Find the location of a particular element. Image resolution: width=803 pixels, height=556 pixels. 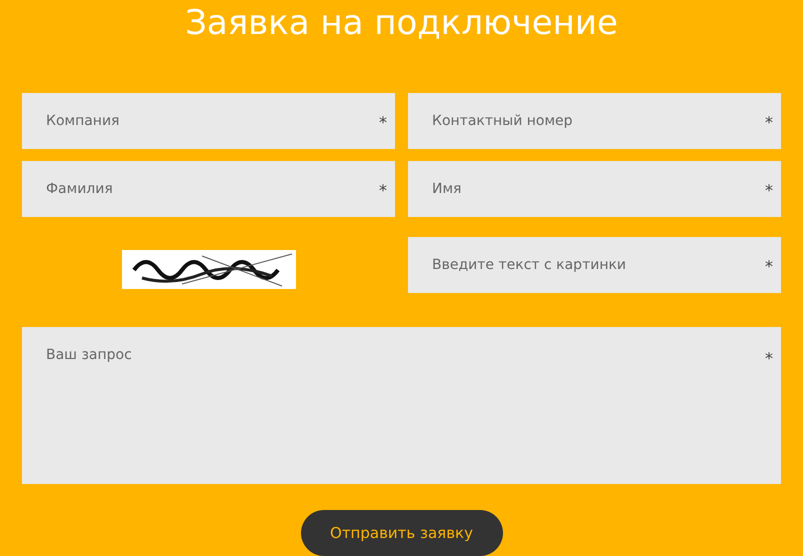

page-title: Заявка на подключение is located at coordinates (401, 23).